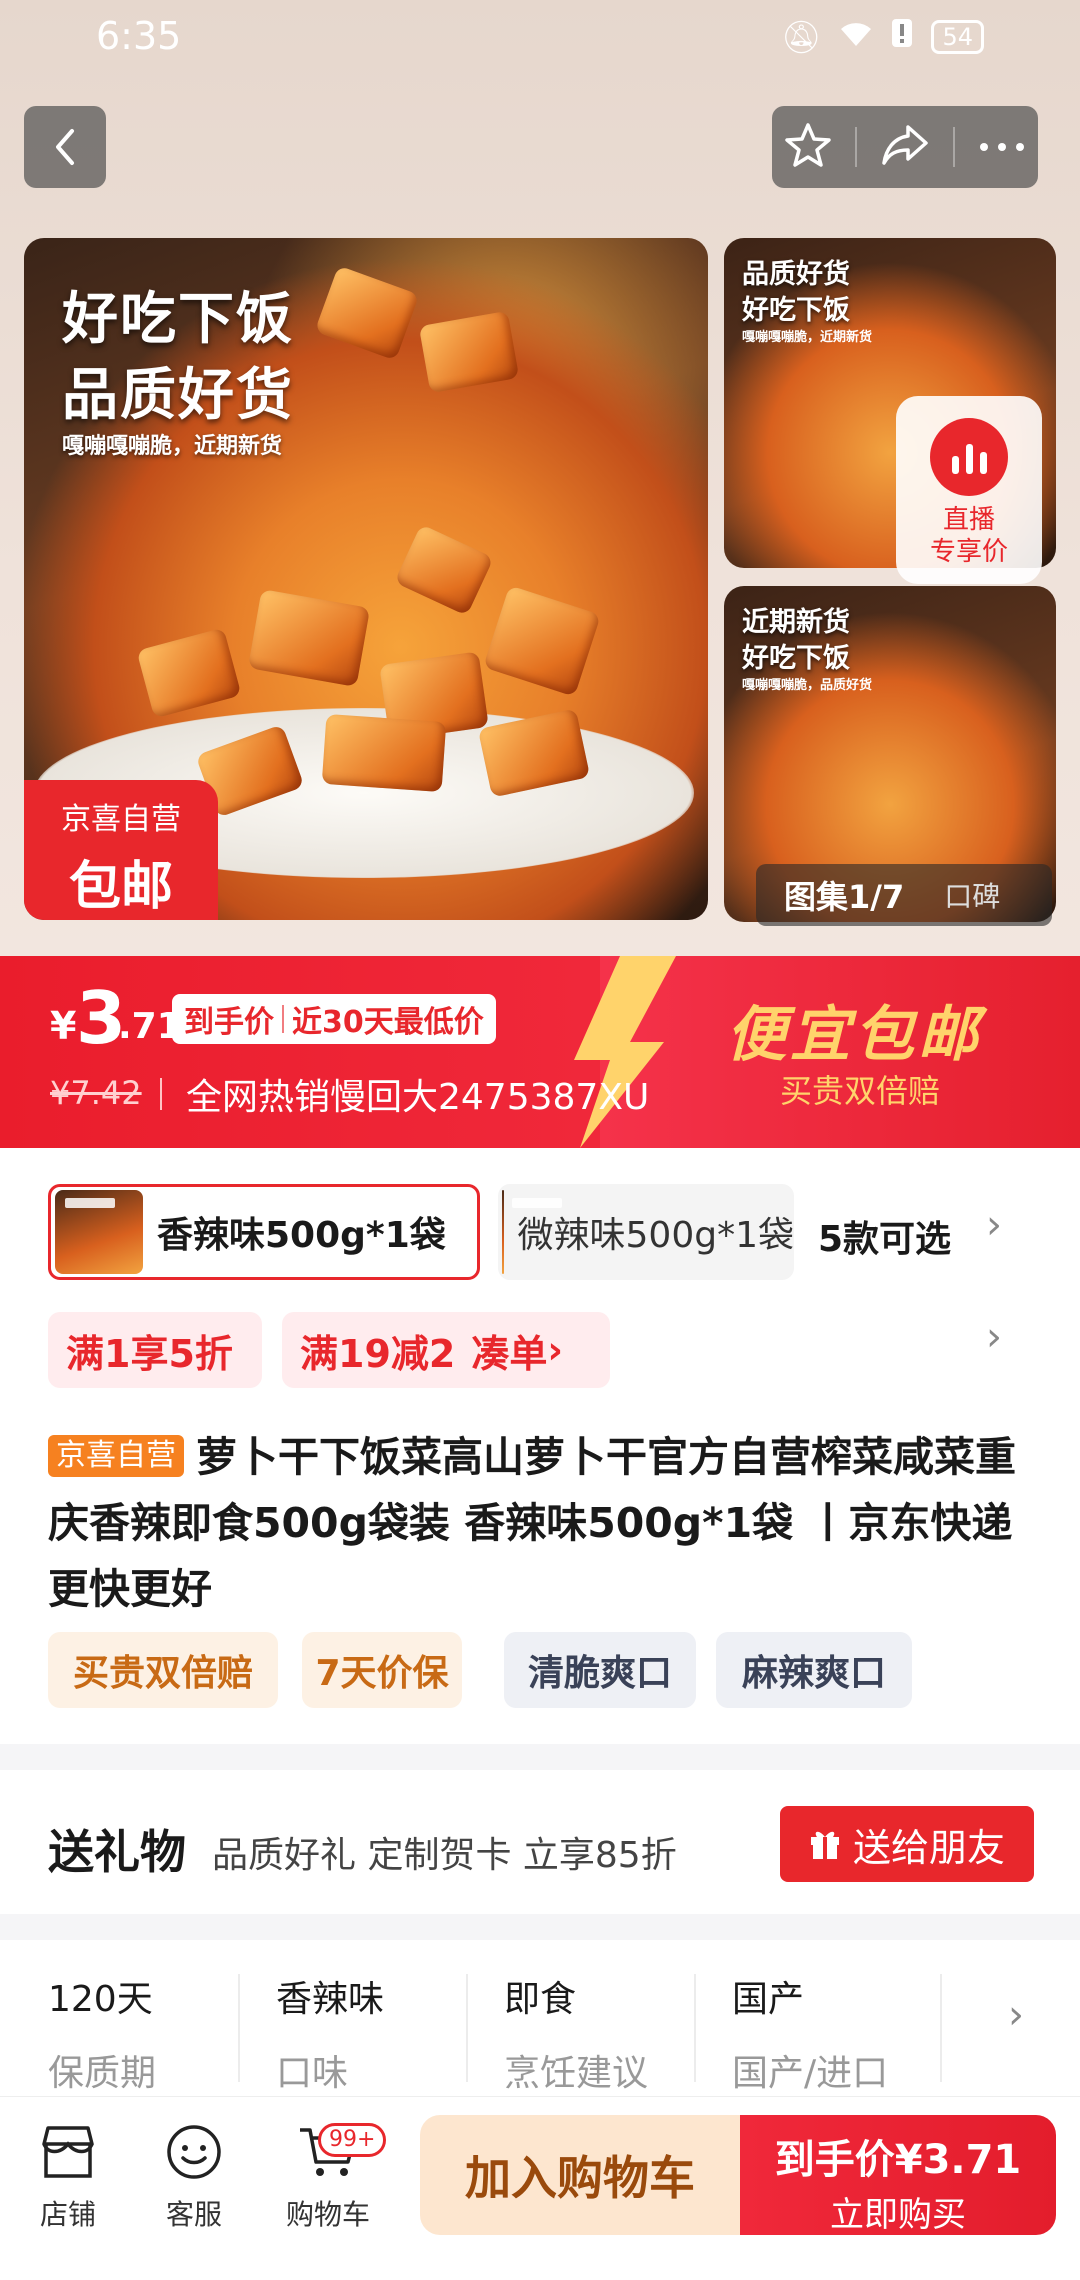 Image resolution: width=1080 pixels, height=2280 pixels. What do you see at coordinates (63, 1026) in the screenshot?
I see `price-currency: ¥` at bounding box center [63, 1026].